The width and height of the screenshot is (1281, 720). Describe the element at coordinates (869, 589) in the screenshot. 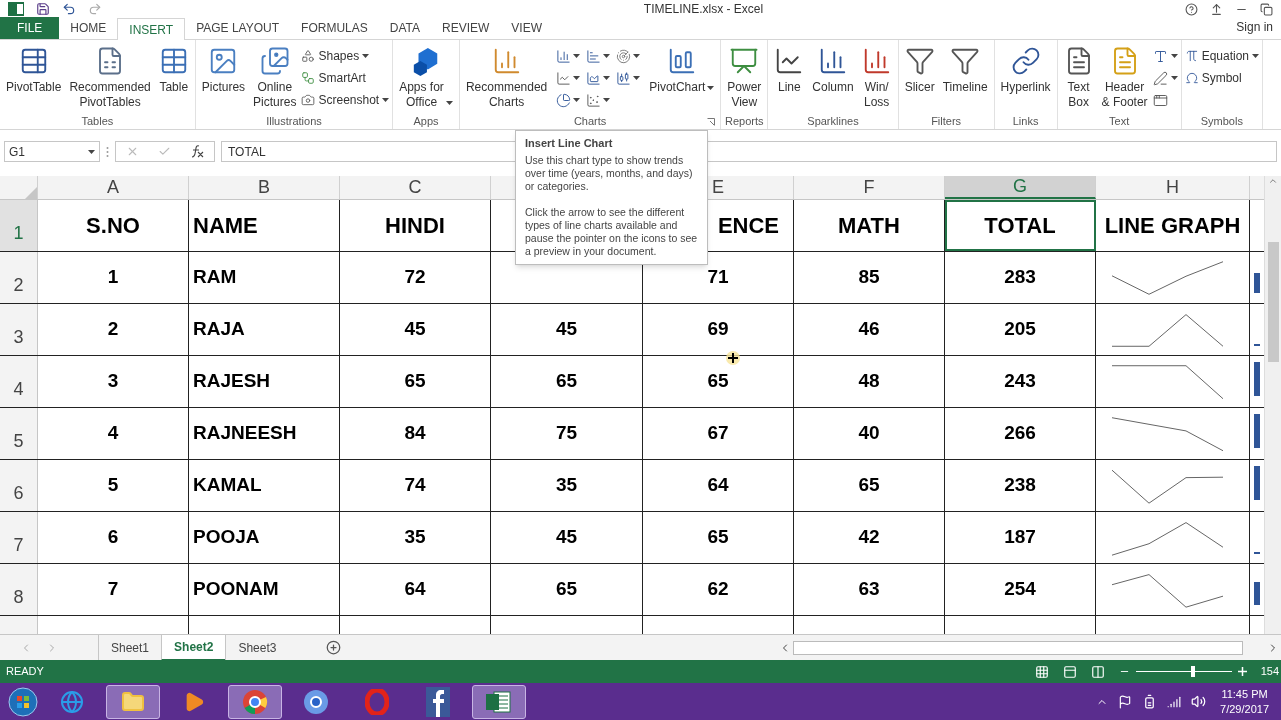

I see `table-cell: 63` at that location.